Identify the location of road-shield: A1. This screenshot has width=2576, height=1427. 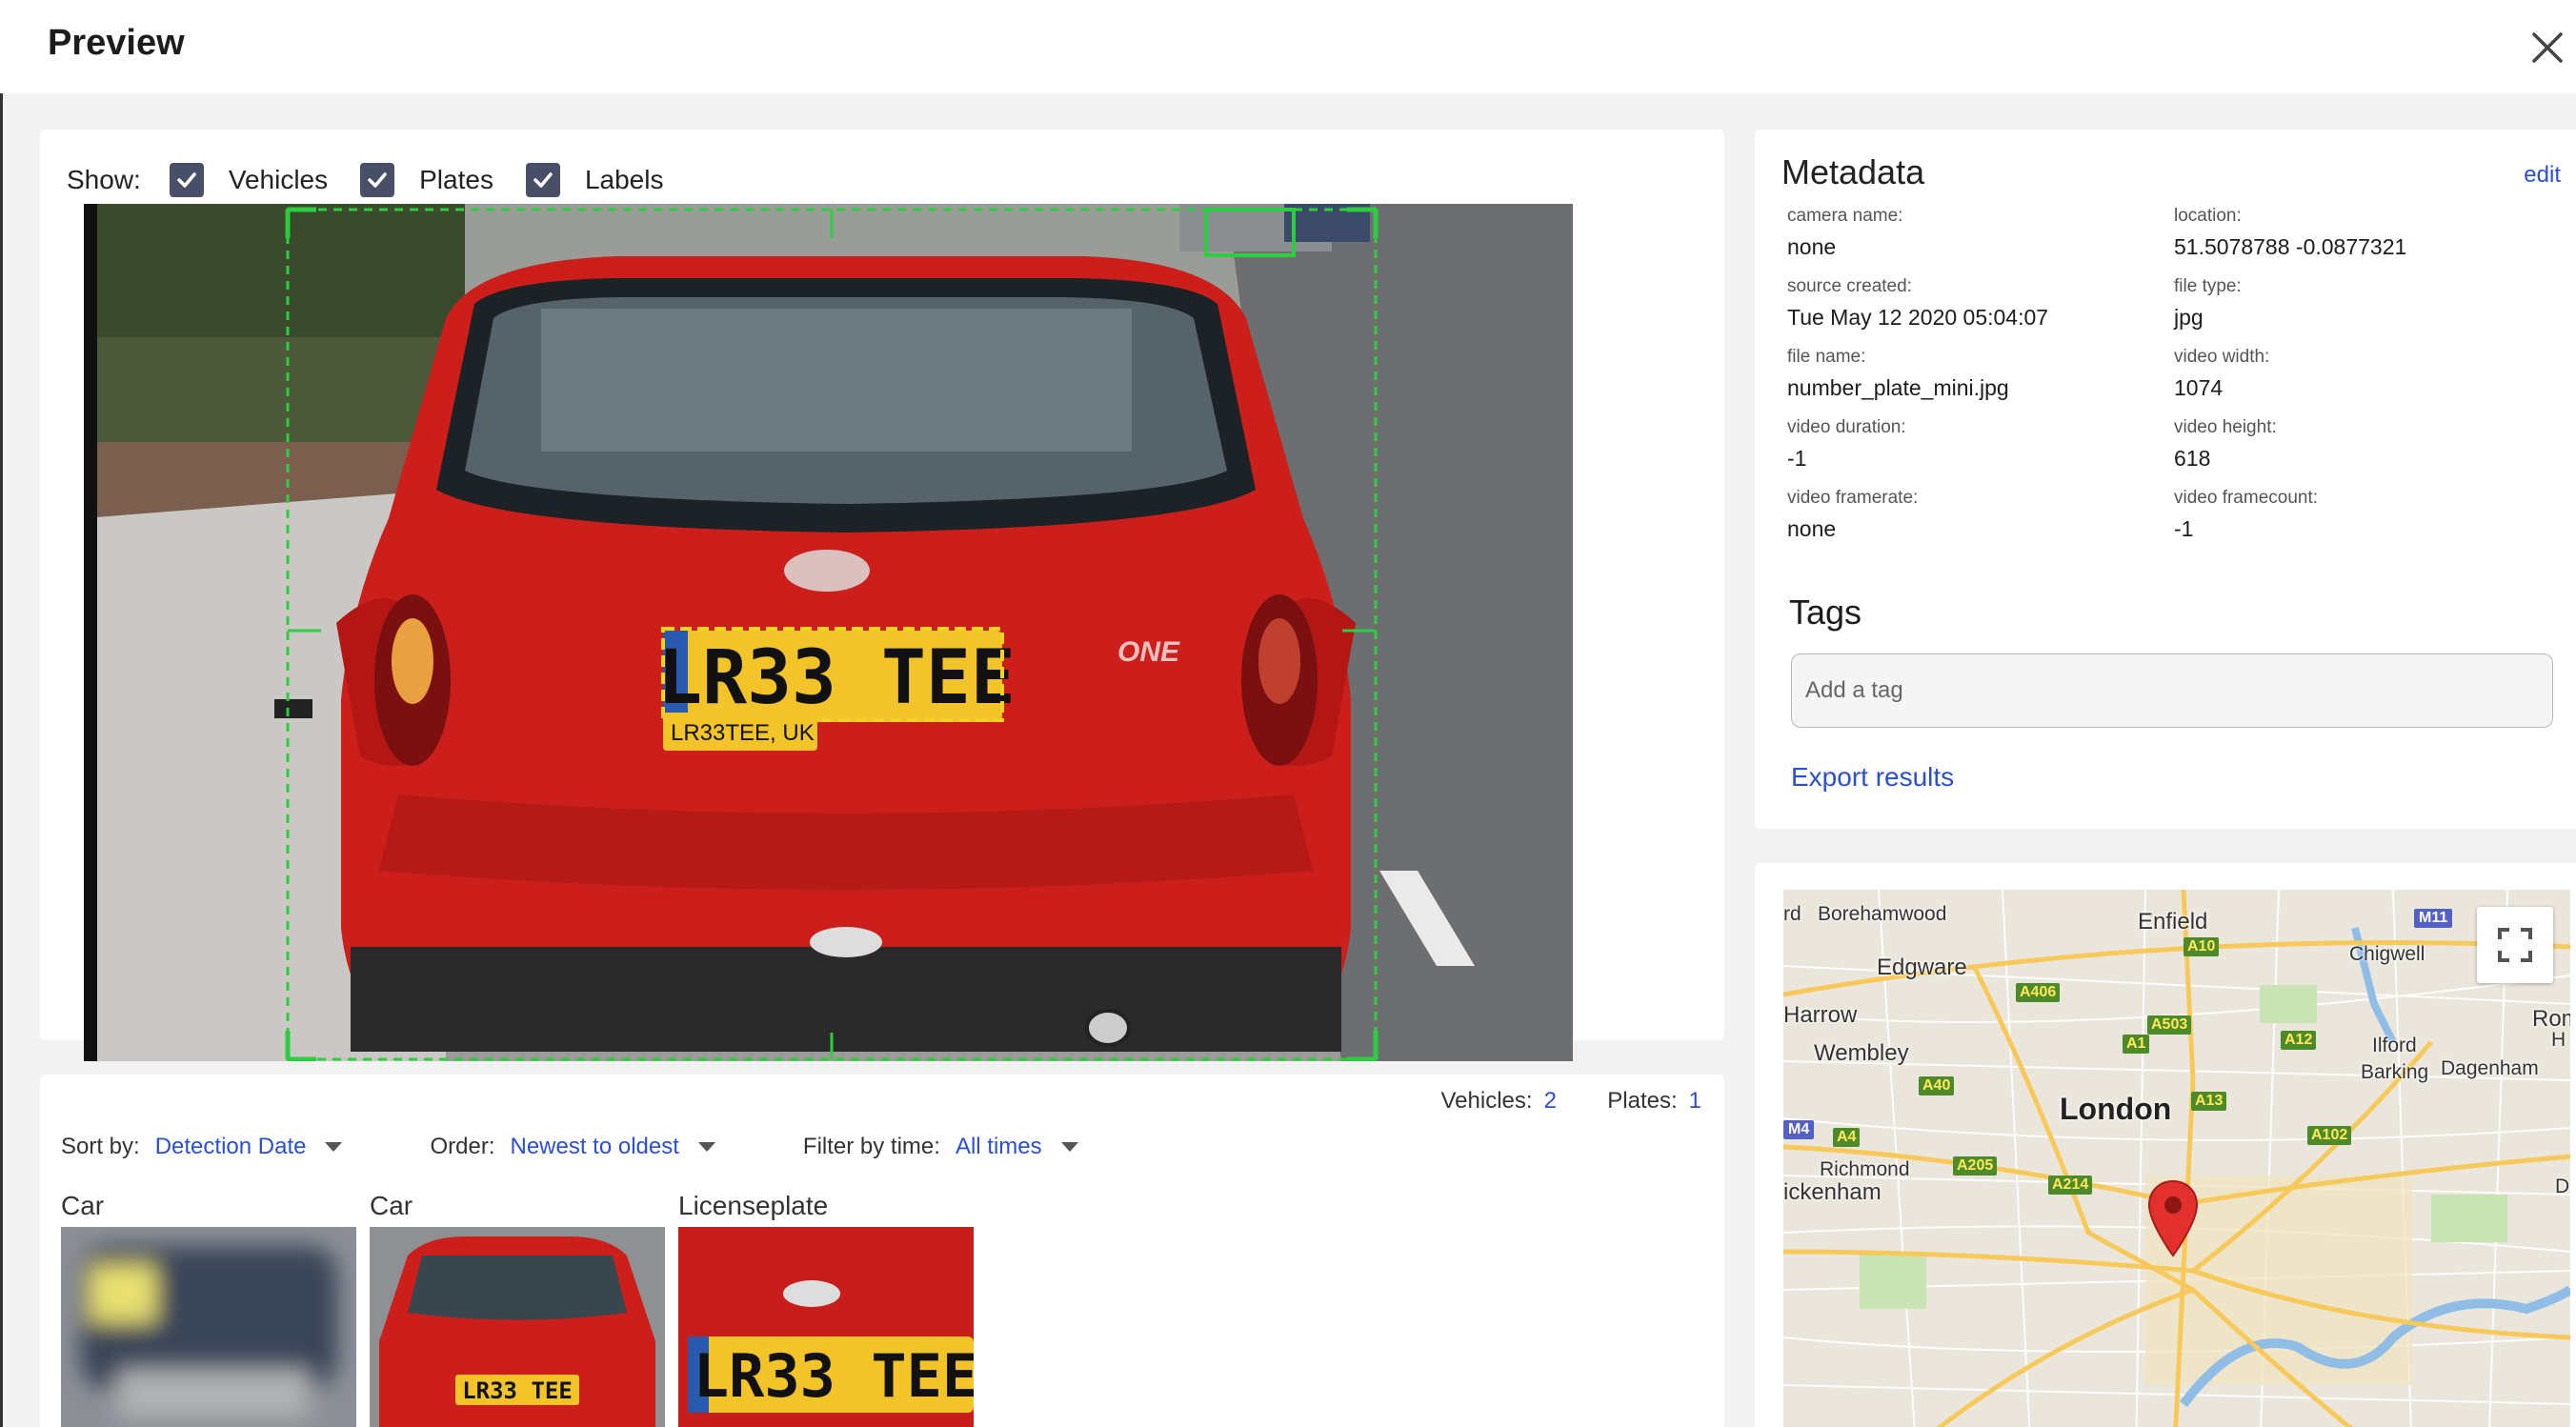
(2137, 1044).